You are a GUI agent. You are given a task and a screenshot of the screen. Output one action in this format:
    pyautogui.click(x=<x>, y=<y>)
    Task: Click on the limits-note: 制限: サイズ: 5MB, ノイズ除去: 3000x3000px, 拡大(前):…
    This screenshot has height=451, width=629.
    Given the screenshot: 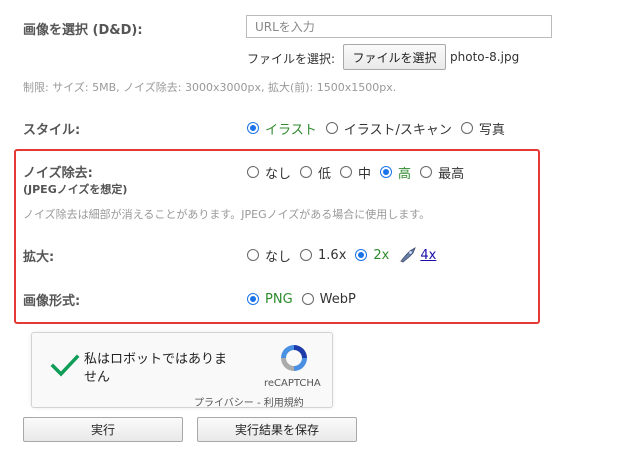 What is the action you would take?
    pyautogui.click(x=210, y=87)
    